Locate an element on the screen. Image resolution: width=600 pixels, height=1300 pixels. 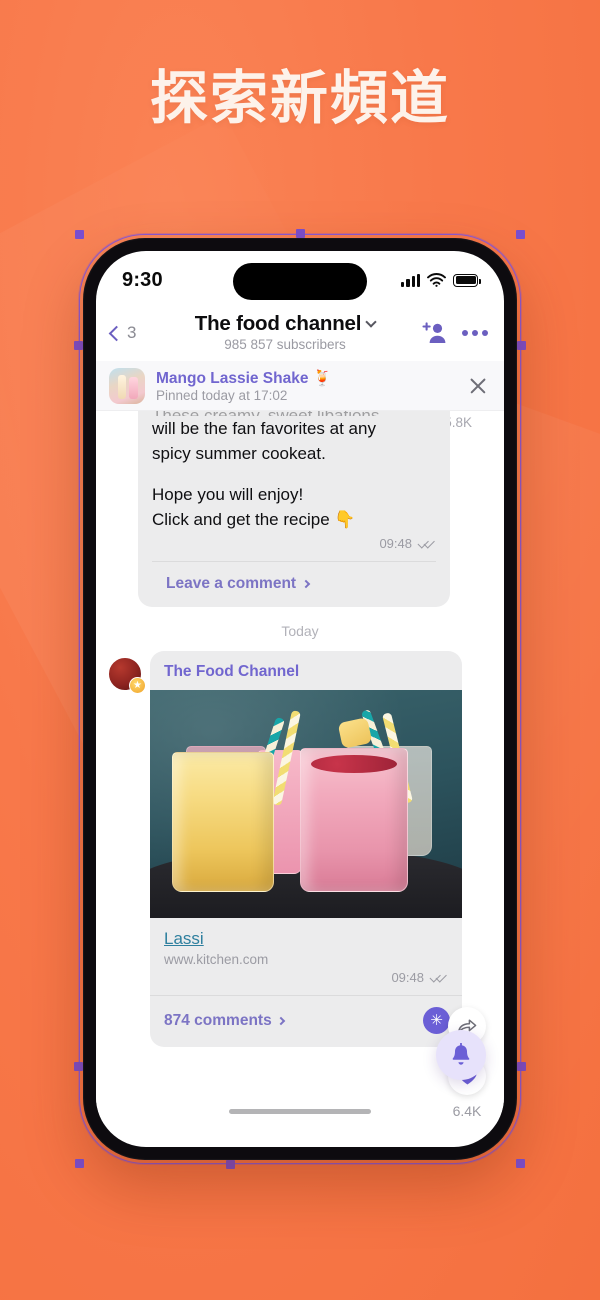
cellular-bars-icon is located at coordinates (410, 280).